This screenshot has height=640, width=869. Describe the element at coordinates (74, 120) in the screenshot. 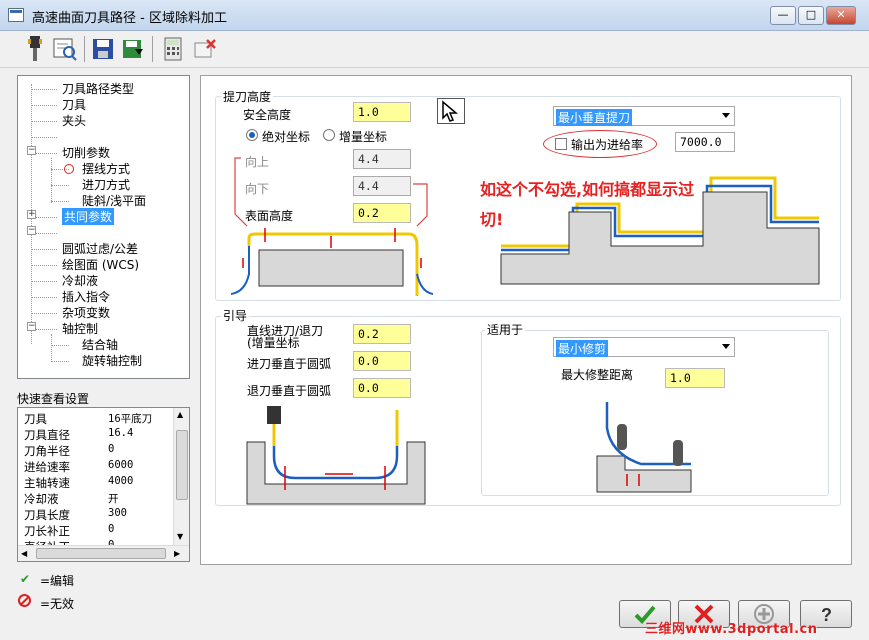

I see `tree-item: 夹头` at that location.